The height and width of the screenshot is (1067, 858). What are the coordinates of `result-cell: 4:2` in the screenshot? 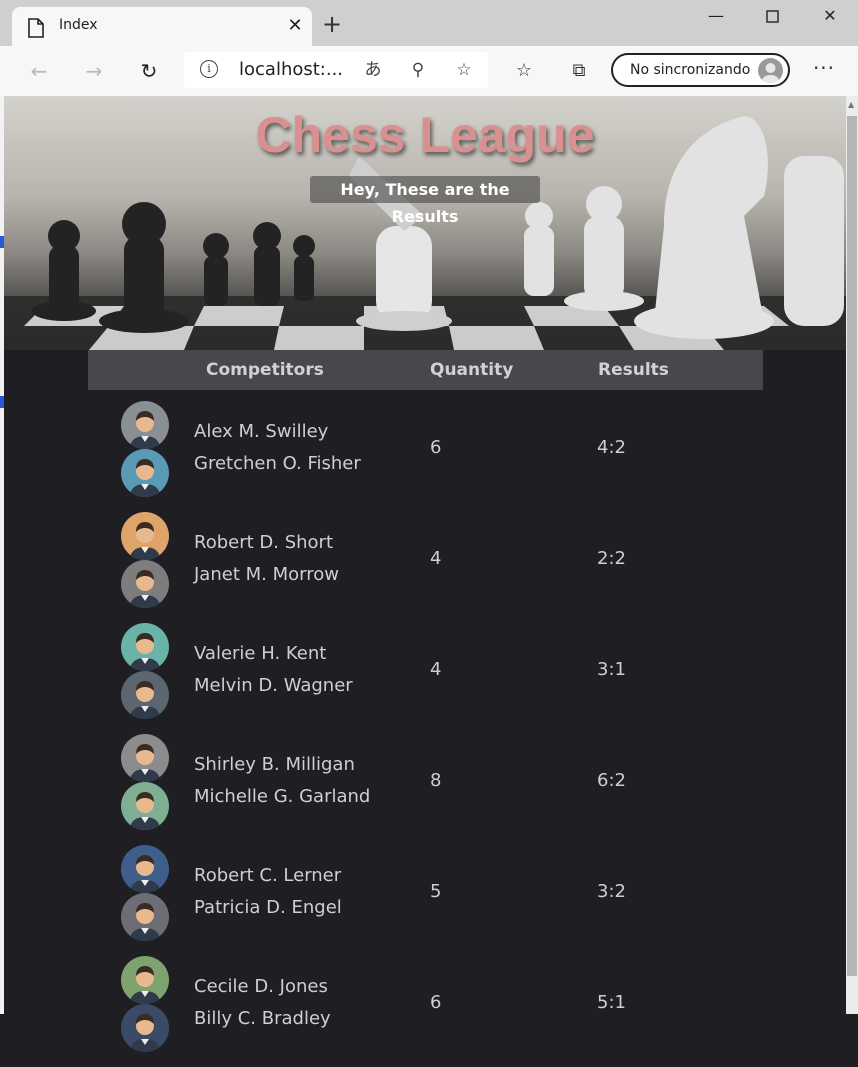 It's located at (611, 447).